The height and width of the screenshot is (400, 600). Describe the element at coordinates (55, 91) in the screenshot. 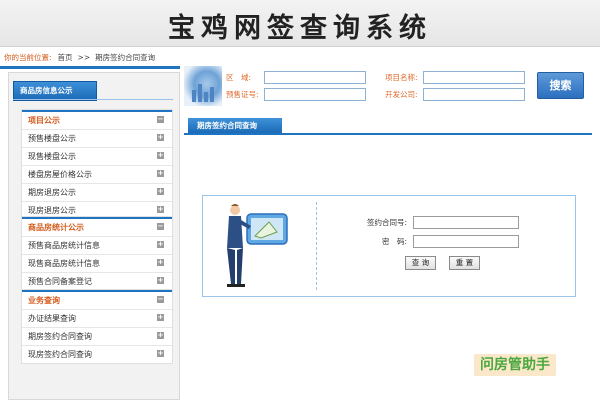

I see `sidebar-header: 商品房信息公示` at that location.